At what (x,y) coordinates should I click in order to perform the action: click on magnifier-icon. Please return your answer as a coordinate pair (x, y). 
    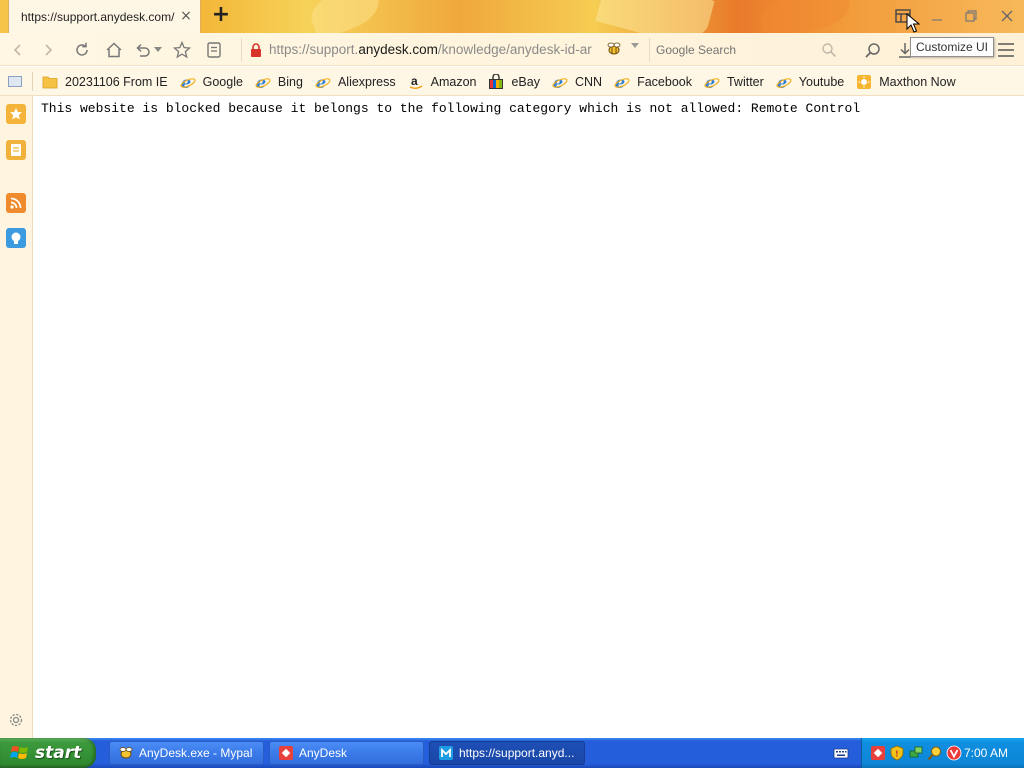
    Looking at the image, I should click on (872, 50).